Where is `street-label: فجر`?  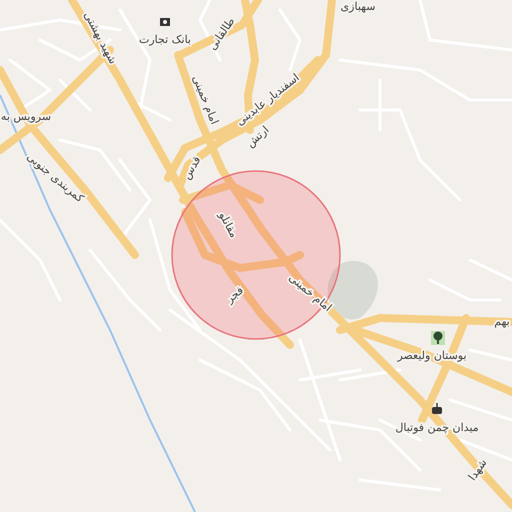
street-label: فجر is located at coordinates (234, 295).